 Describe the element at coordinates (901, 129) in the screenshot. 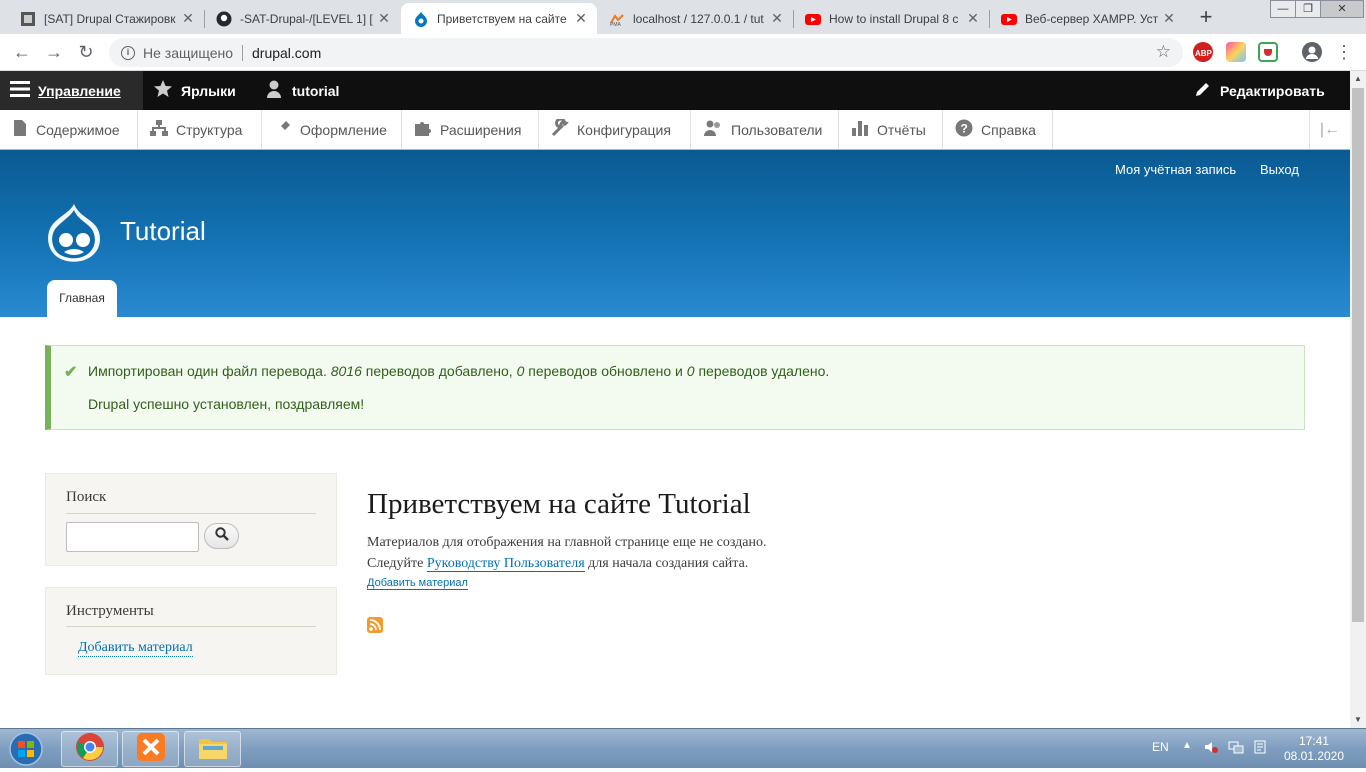

I see `tray-item-label: Отчёты` at that location.